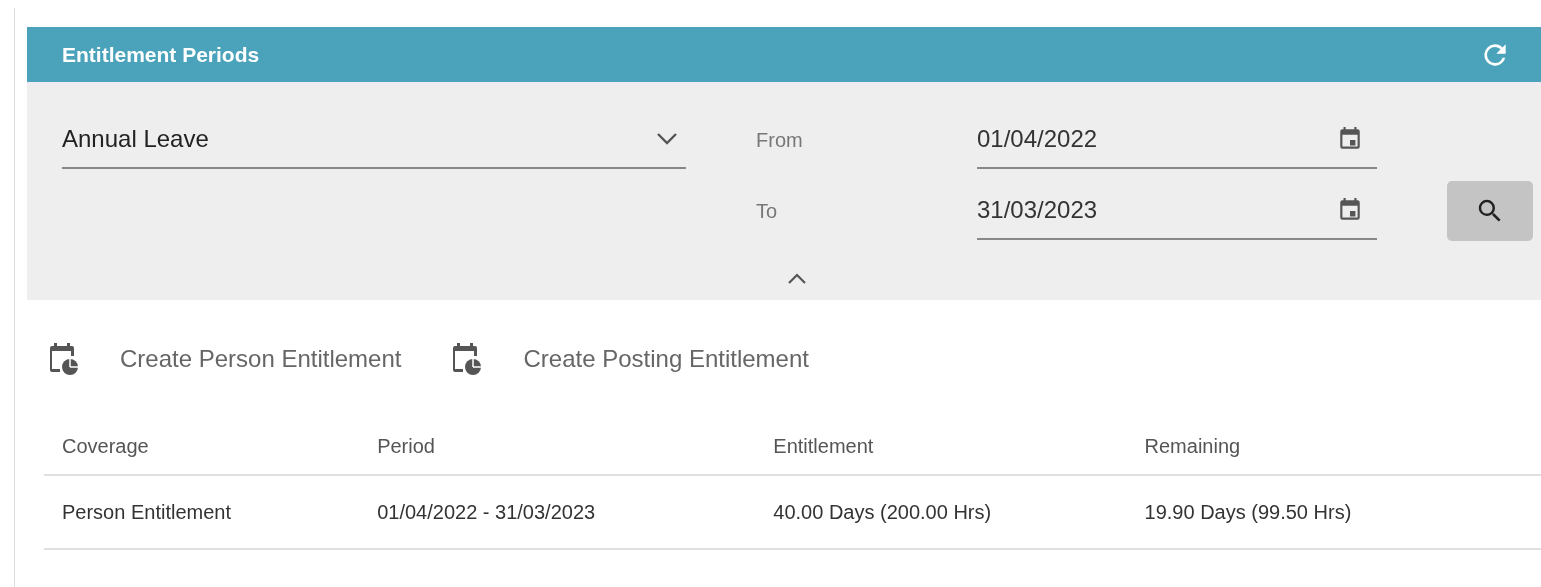 The image size is (1541, 587). What do you see at coordinates (1333, 455) in the screenshot?
I see `column-header: Remaining` at bounding box center [1333, 455].